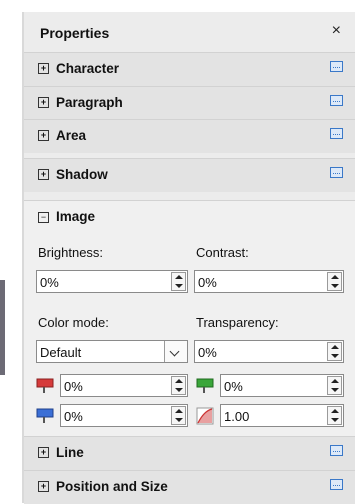  I want to click on red-channel-icon, so click(45, 386).